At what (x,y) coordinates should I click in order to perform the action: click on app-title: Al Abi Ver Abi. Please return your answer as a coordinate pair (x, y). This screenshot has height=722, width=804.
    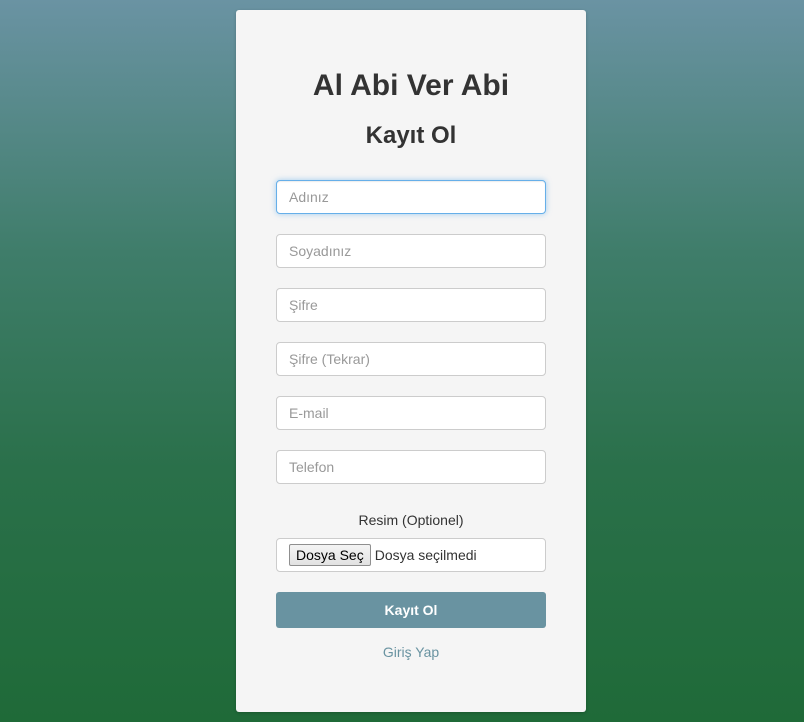
    Looking at the image, I should click on (411, 85).